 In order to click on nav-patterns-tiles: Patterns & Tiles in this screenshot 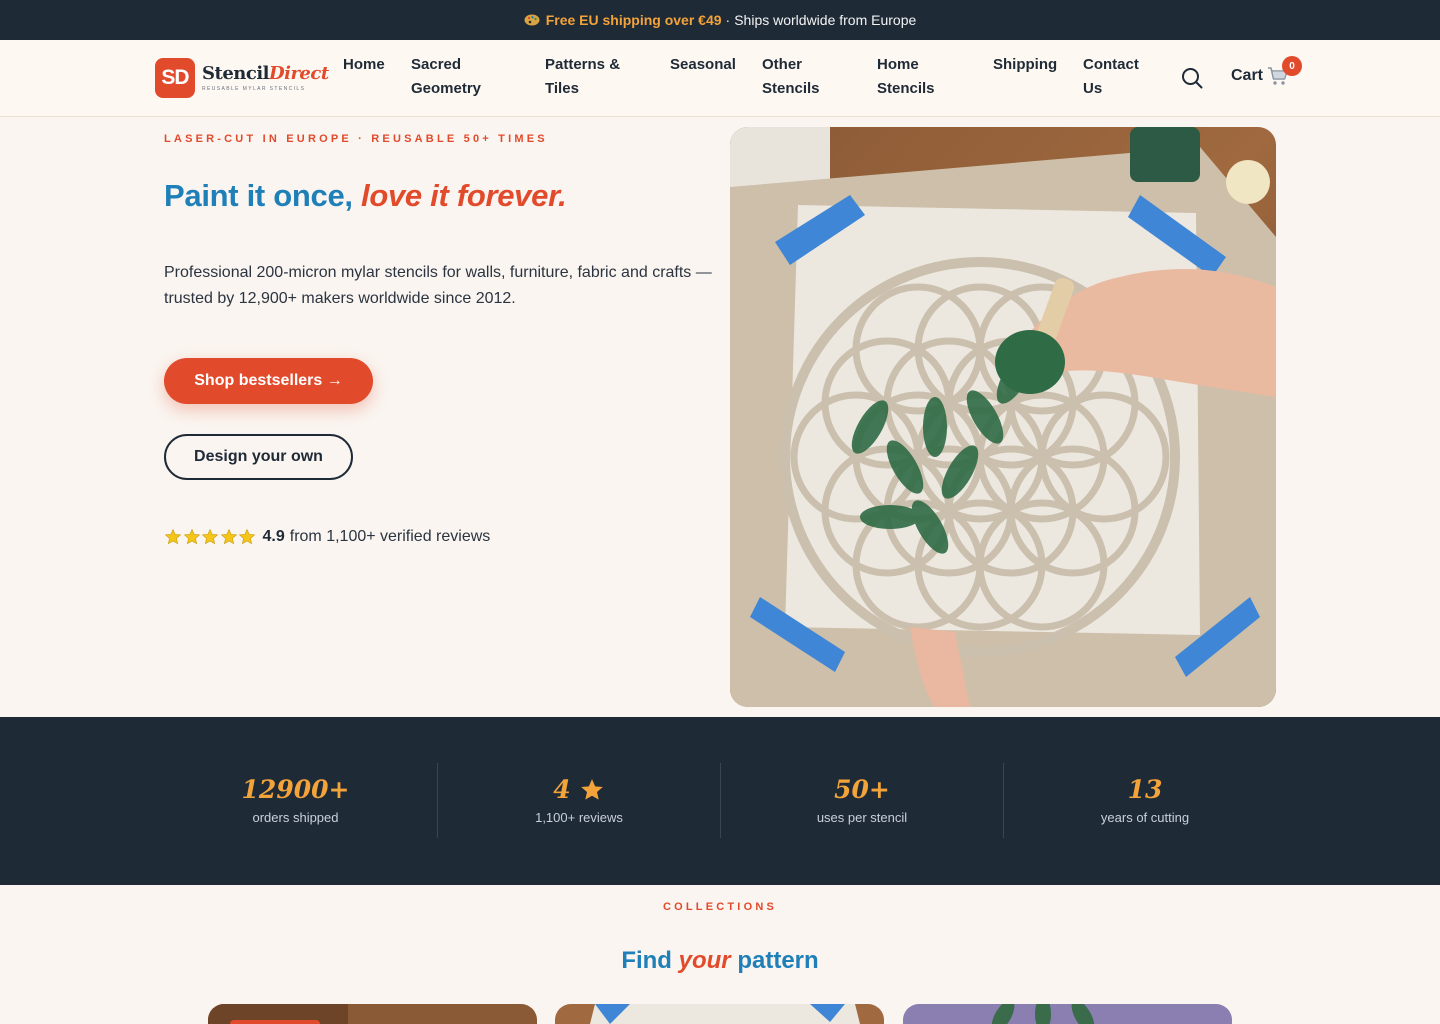, I will do `click(582, 77)`.